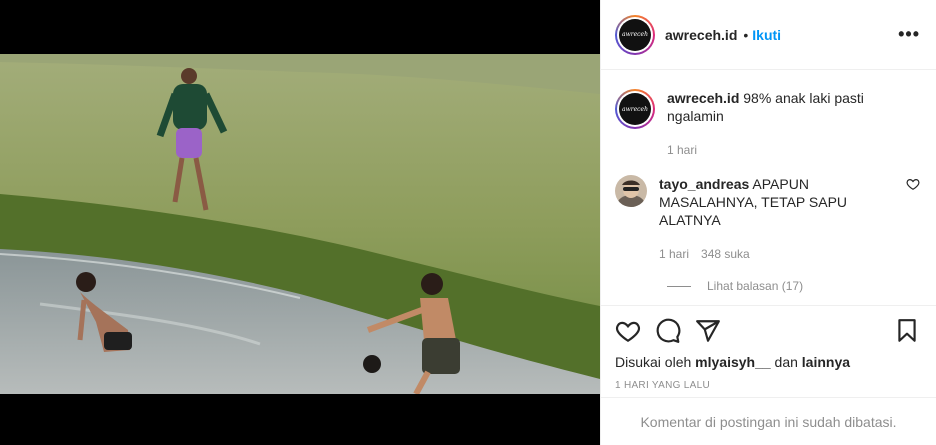 The width and height of the screenshot is (936, 445). I want to click on comment-time: 1 hari, so click(674, 254).